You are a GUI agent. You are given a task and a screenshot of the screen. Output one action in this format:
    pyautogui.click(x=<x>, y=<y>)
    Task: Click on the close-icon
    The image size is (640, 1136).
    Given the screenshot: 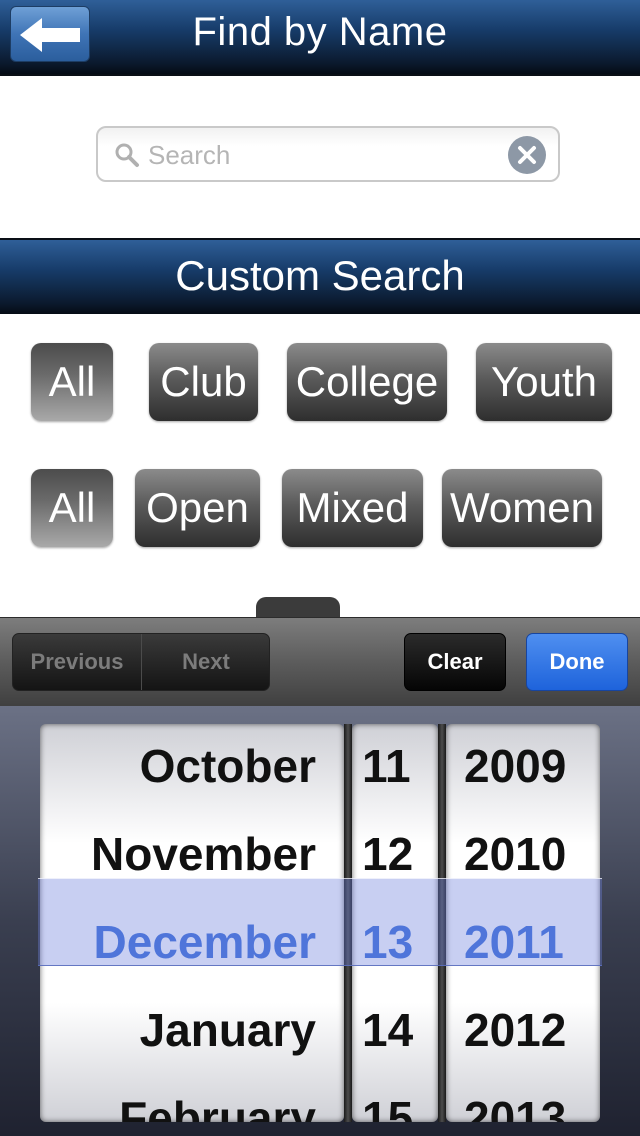 What is the action you would take?
    pyautogui.click(x=527, y=155)
    